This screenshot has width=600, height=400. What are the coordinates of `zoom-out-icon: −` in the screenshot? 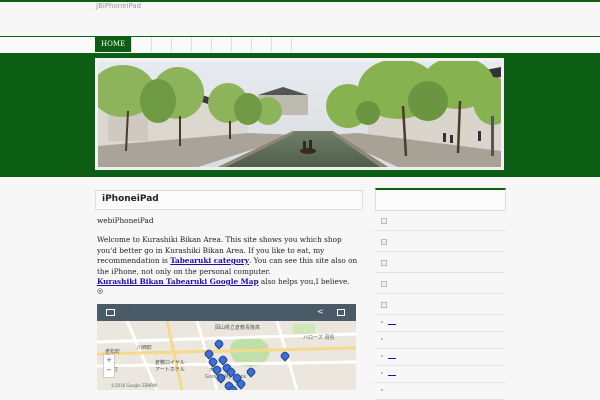 It's located at (109, 370).